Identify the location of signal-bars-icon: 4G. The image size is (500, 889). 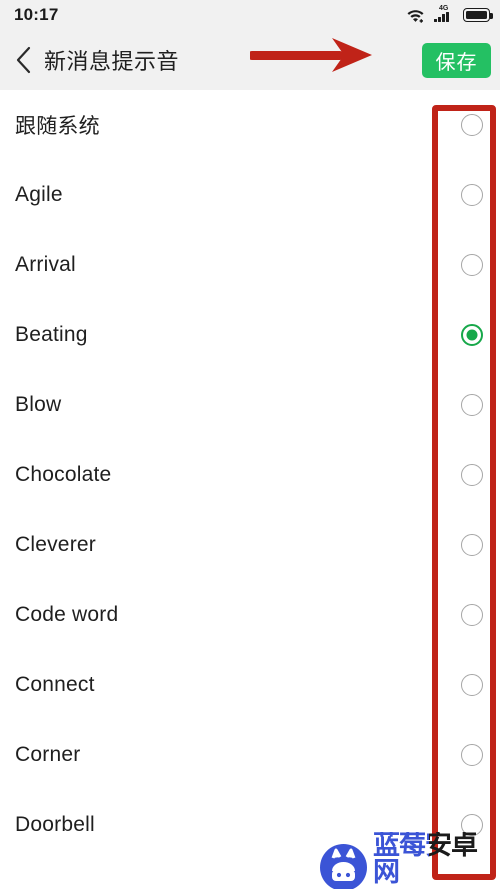
(444, 14).